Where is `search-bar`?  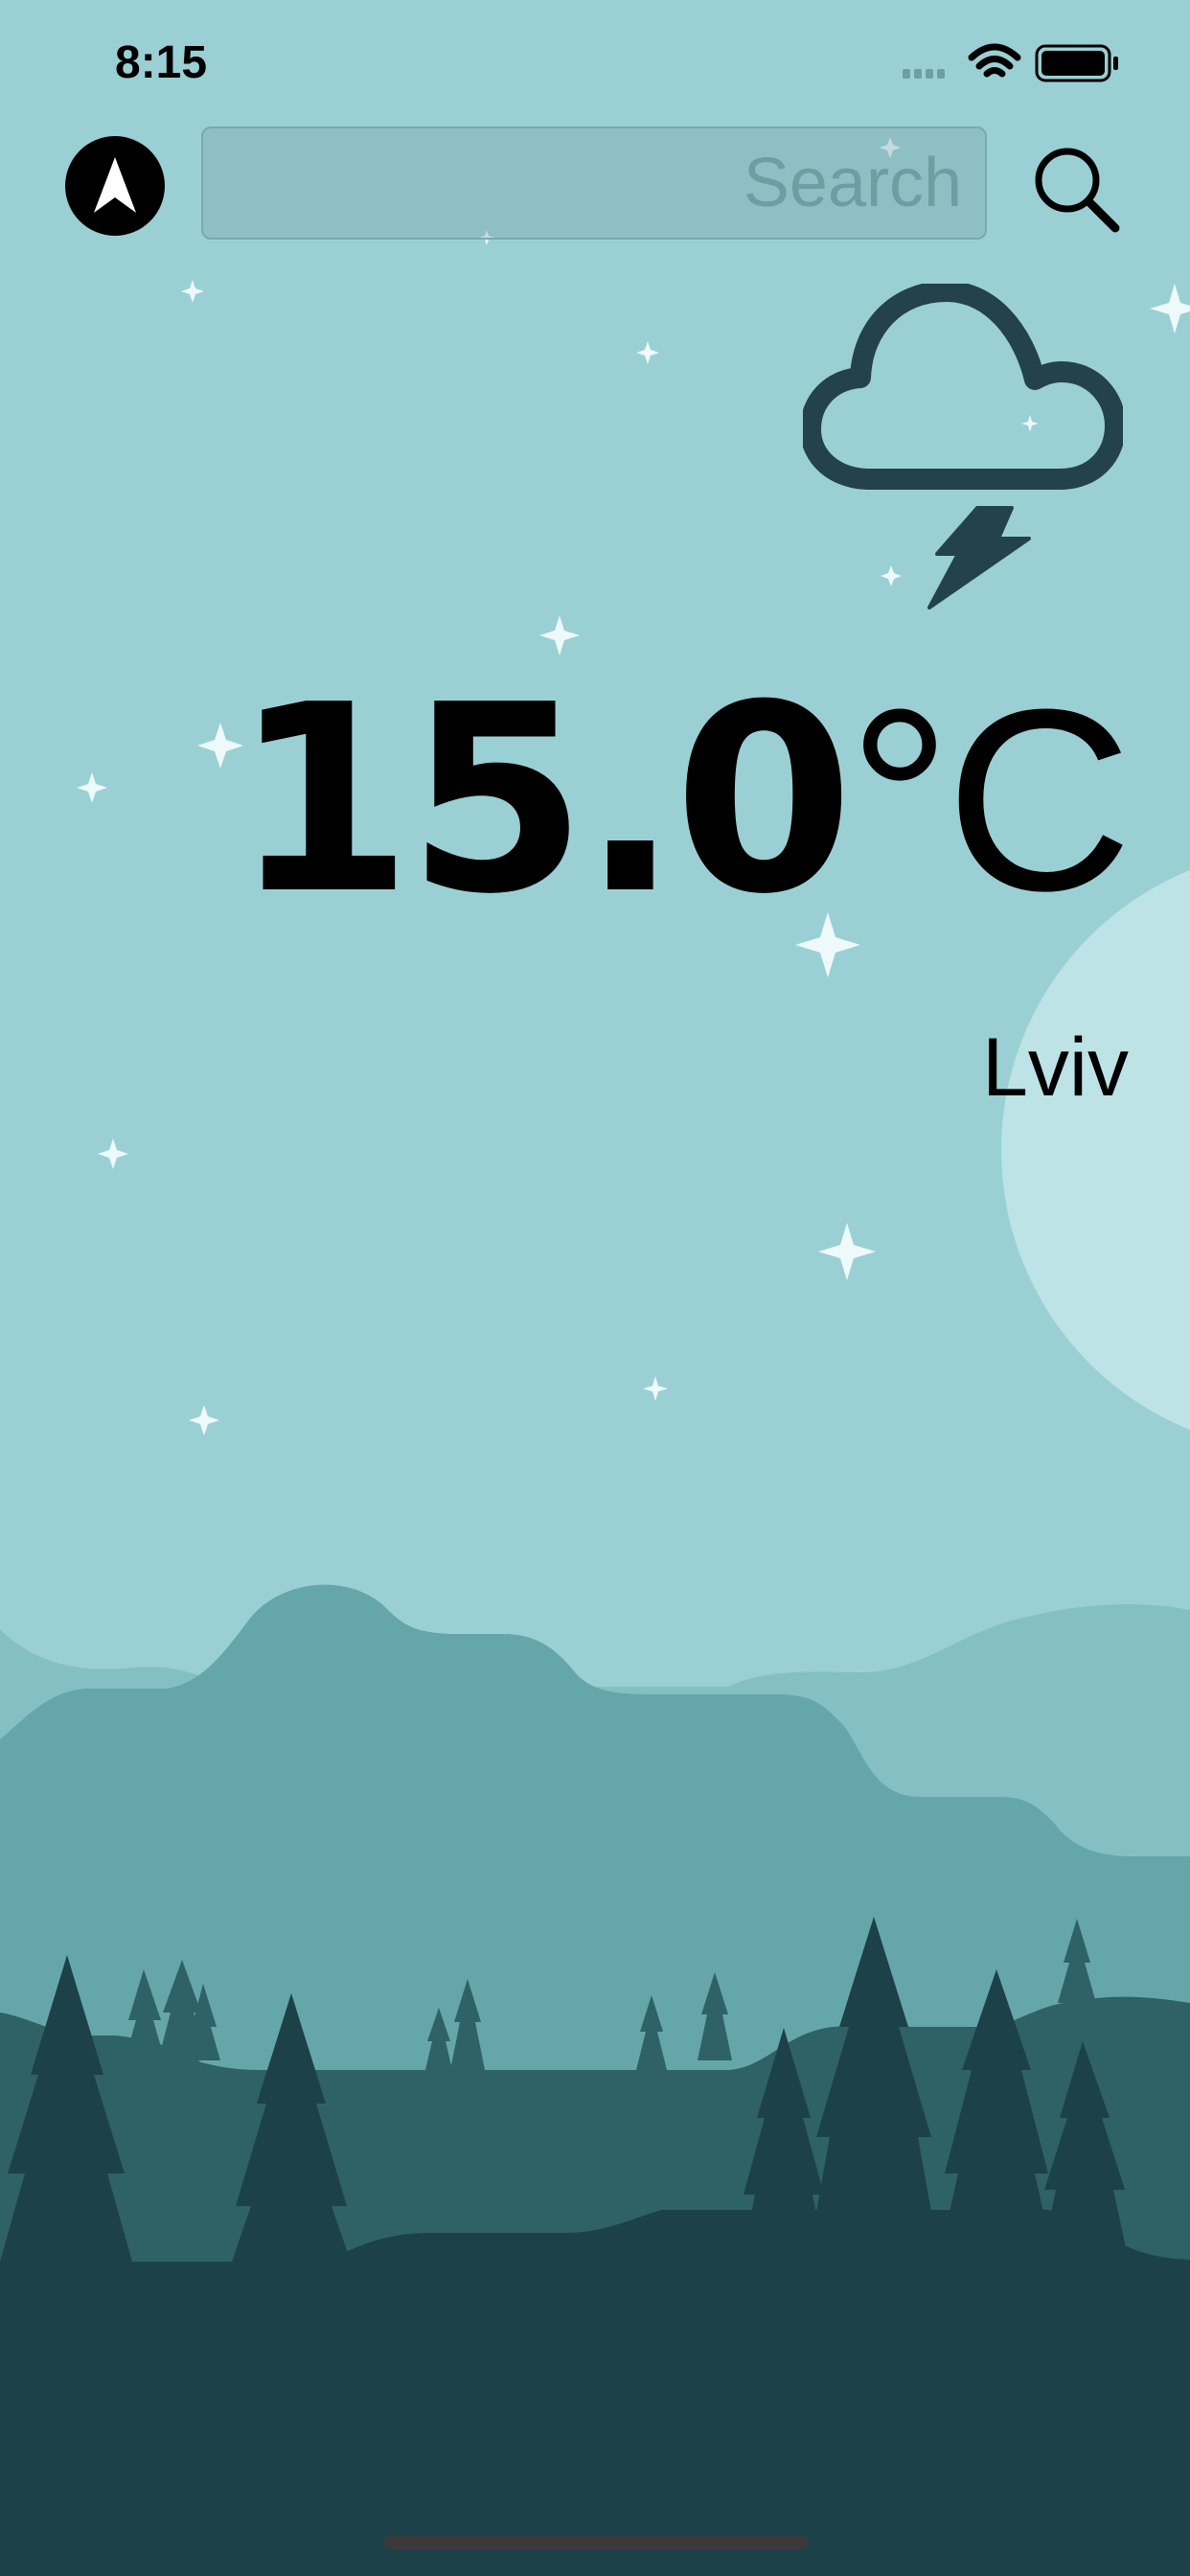 search-bar is located at coordinates (594, 183).